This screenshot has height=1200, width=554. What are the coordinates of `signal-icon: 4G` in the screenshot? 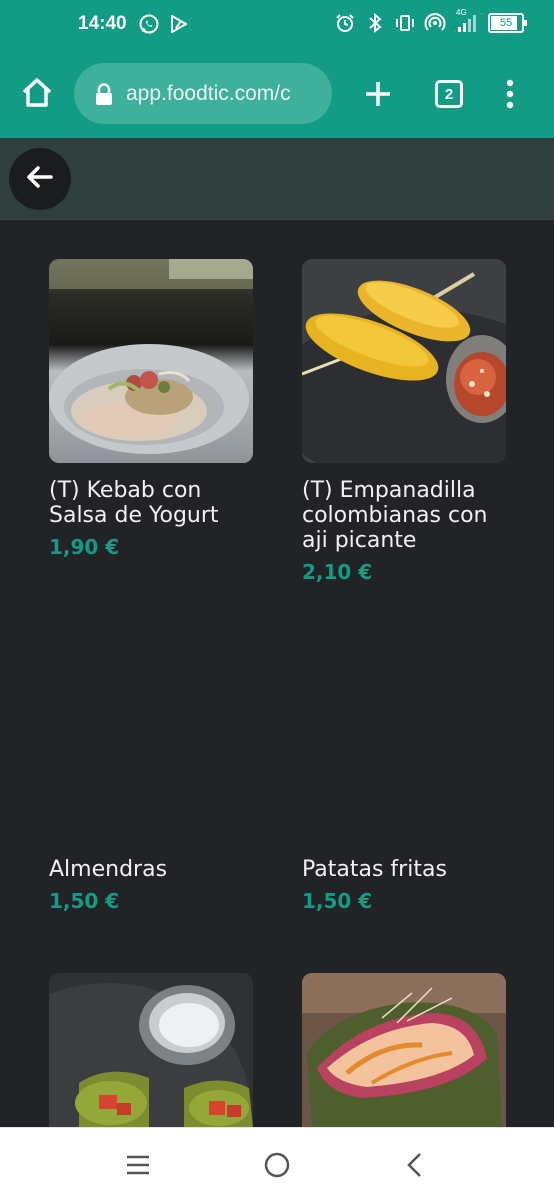 It's located at (467, 21).